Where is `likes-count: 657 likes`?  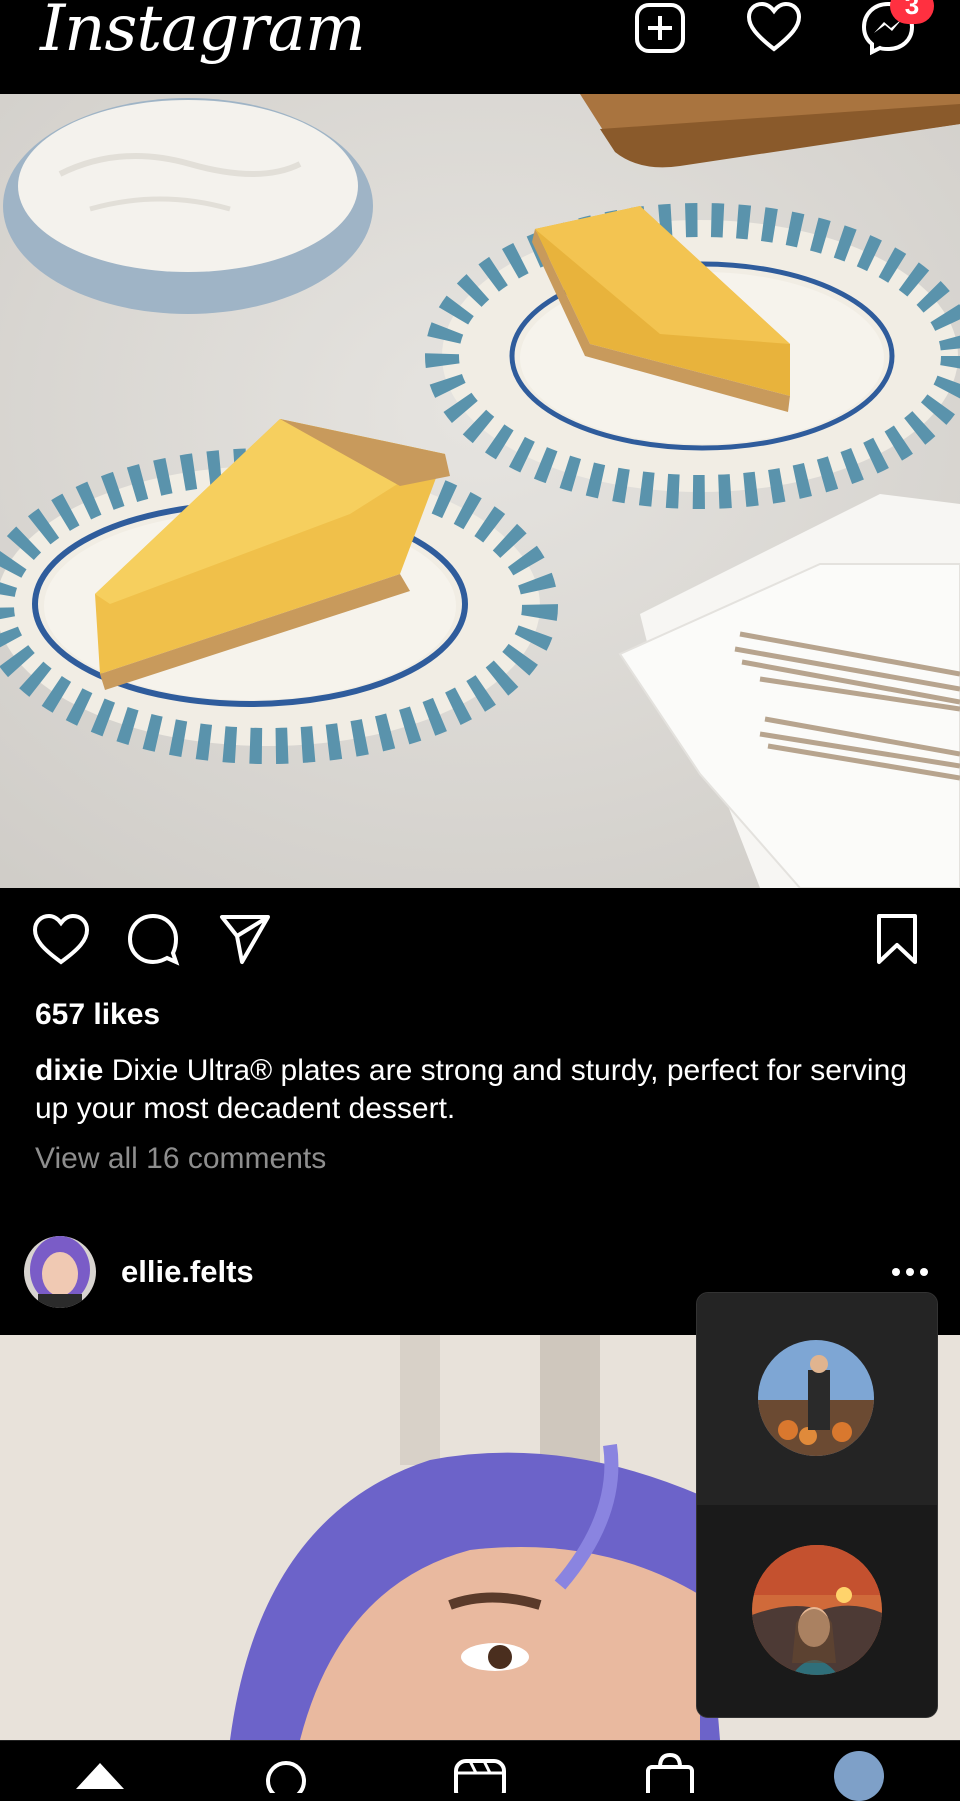 likes-count: 657 likes is located at coordinates (97, 1015).